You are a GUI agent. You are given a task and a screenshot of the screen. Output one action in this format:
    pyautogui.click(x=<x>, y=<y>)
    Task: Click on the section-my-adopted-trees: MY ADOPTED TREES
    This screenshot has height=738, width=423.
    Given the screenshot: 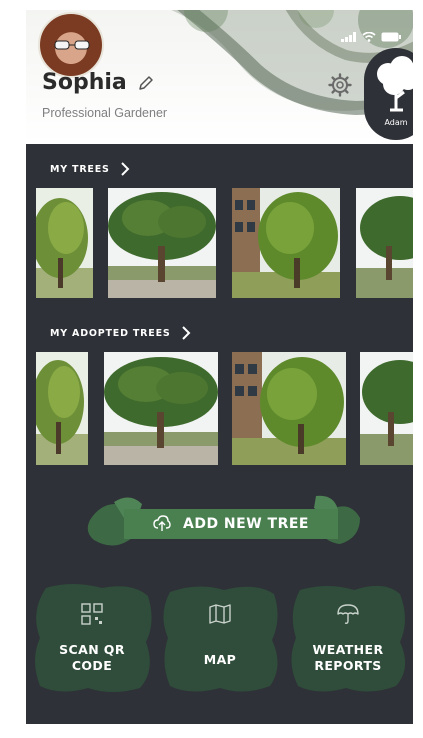 What is the action you would take?
    pyautogui.click(x=120, y=333)
    